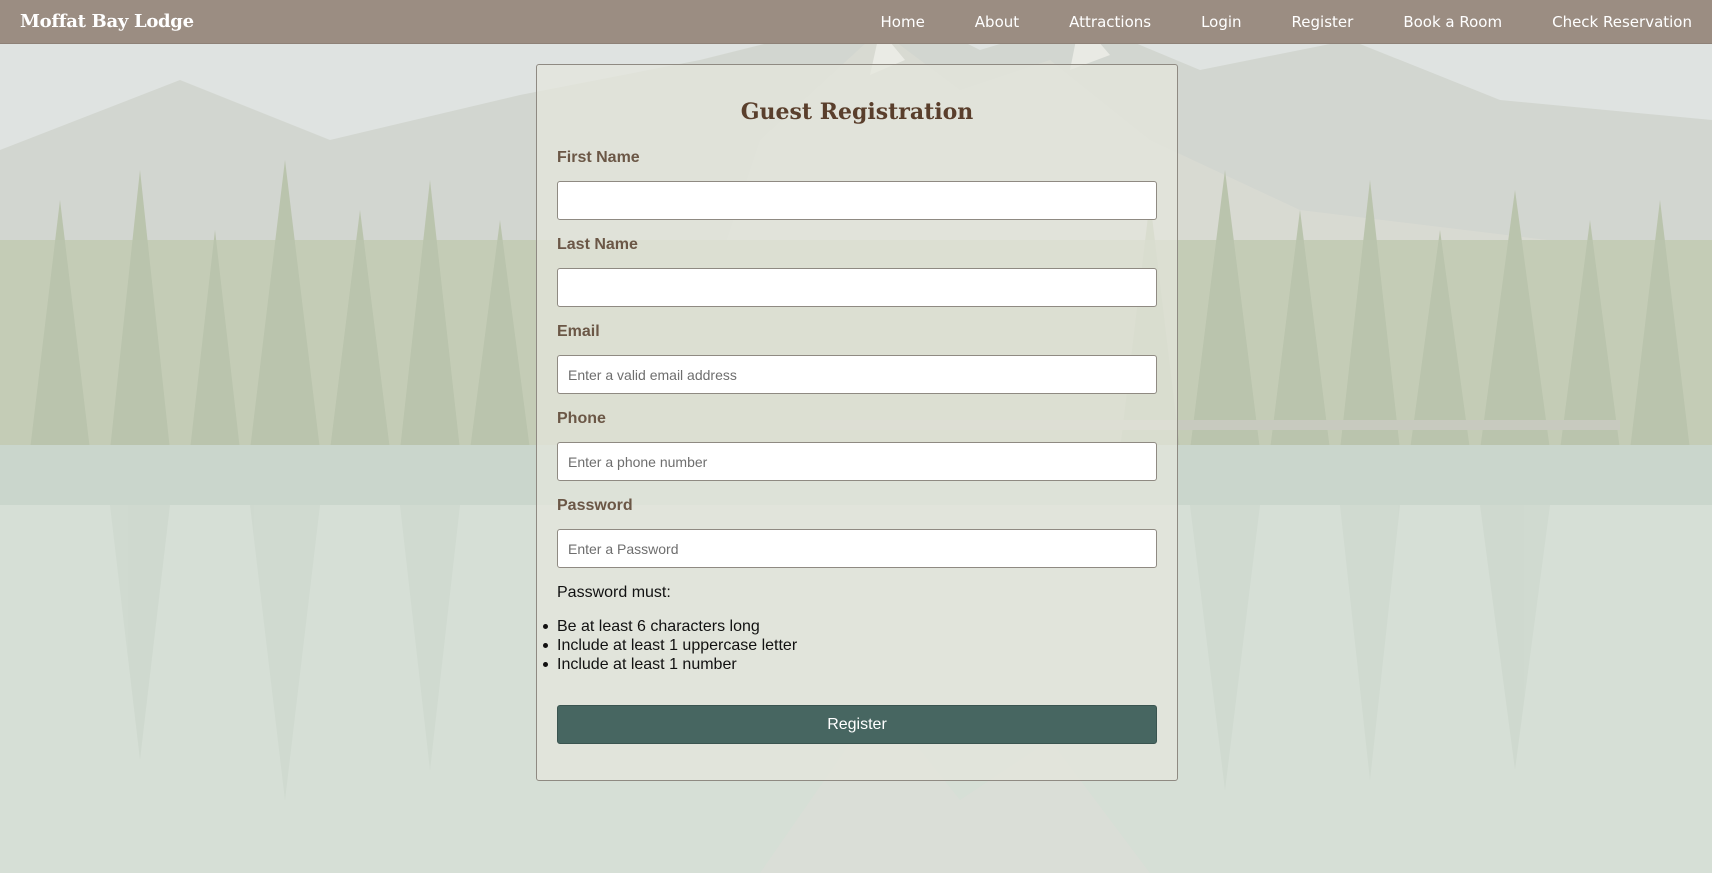  I want to click on password-label: Password, so click(595, 505).